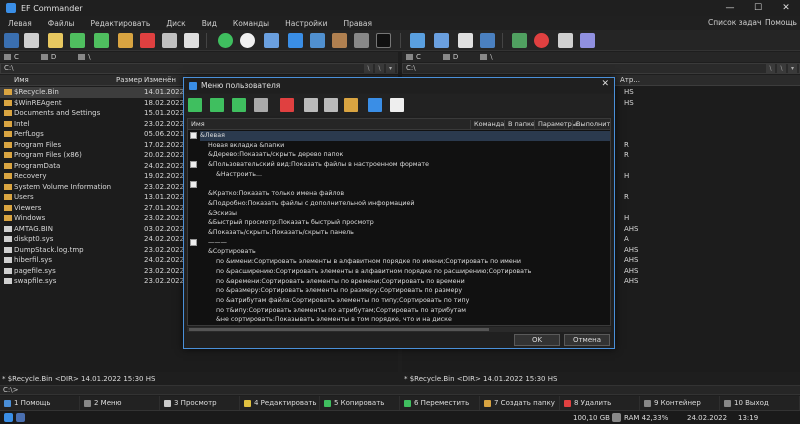 Image resolution: width=800 pixels, height=424 pixels. I want to click on drive-net-left: \, so click(84, 57).